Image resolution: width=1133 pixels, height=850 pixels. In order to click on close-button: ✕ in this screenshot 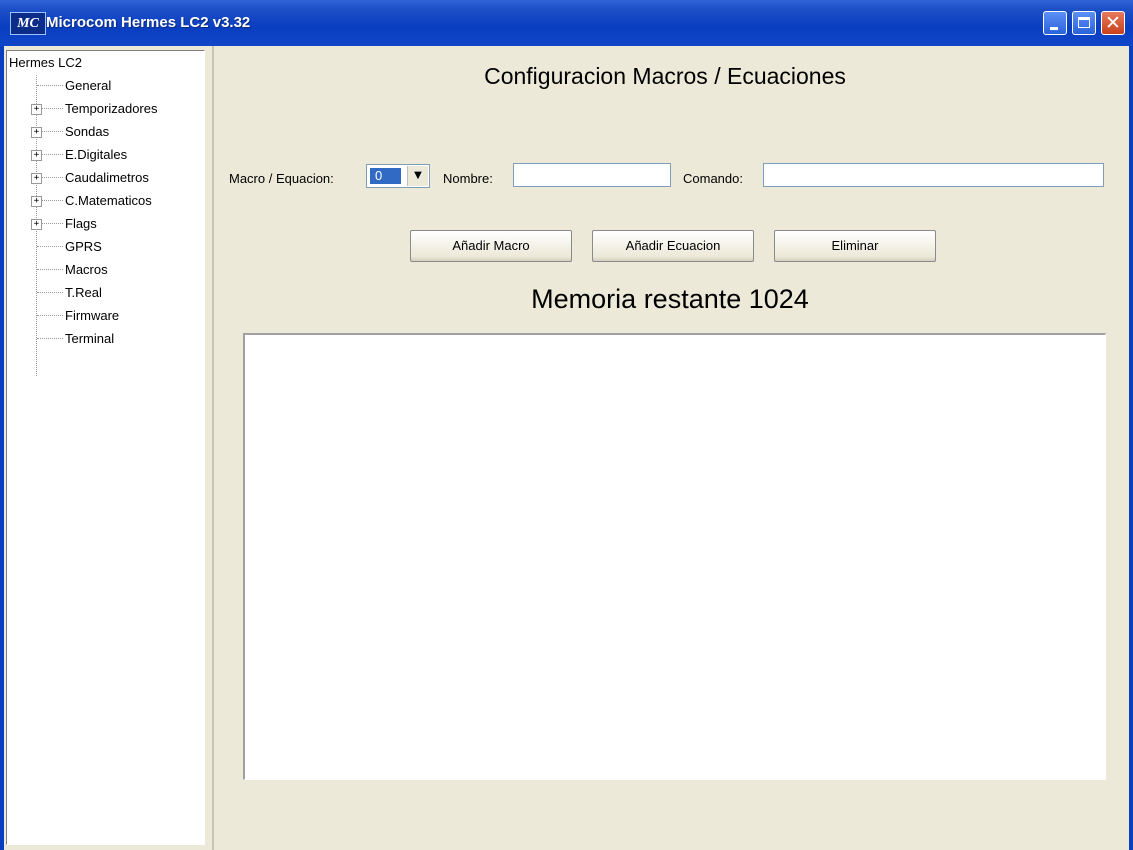, I will do `click(1113, 23)`.